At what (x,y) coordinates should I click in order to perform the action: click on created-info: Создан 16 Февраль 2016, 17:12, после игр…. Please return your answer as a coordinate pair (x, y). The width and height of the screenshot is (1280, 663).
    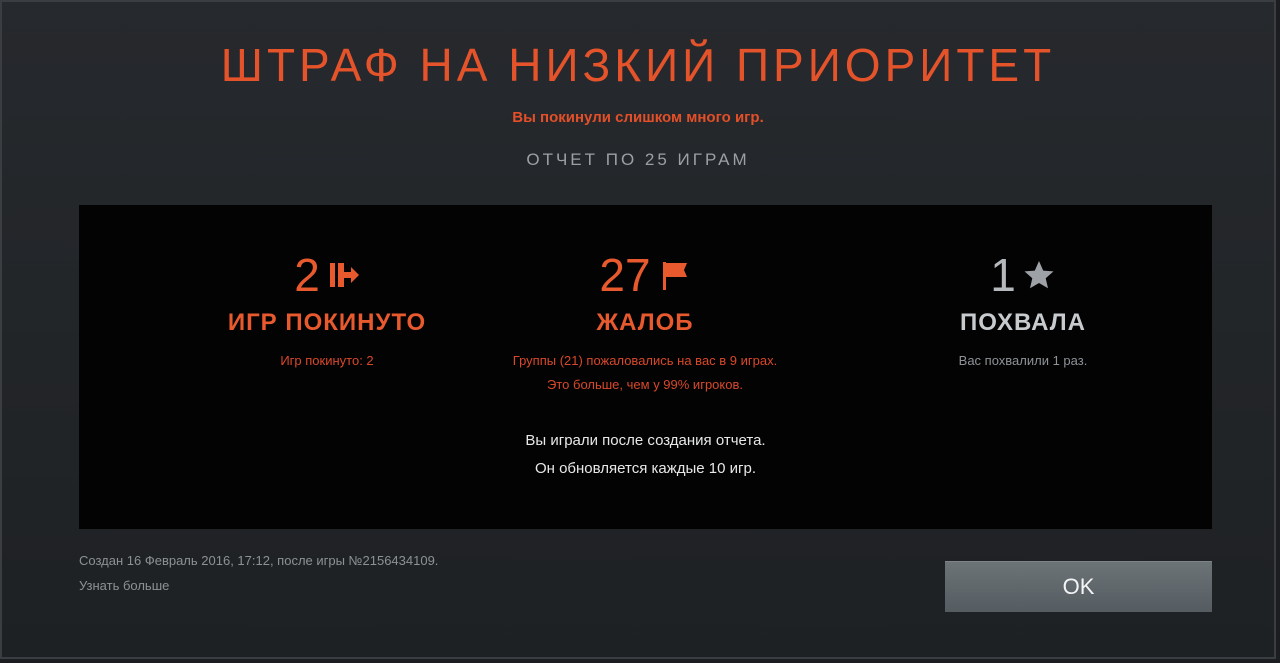
    Looking at the image, I should click on (259, 560).